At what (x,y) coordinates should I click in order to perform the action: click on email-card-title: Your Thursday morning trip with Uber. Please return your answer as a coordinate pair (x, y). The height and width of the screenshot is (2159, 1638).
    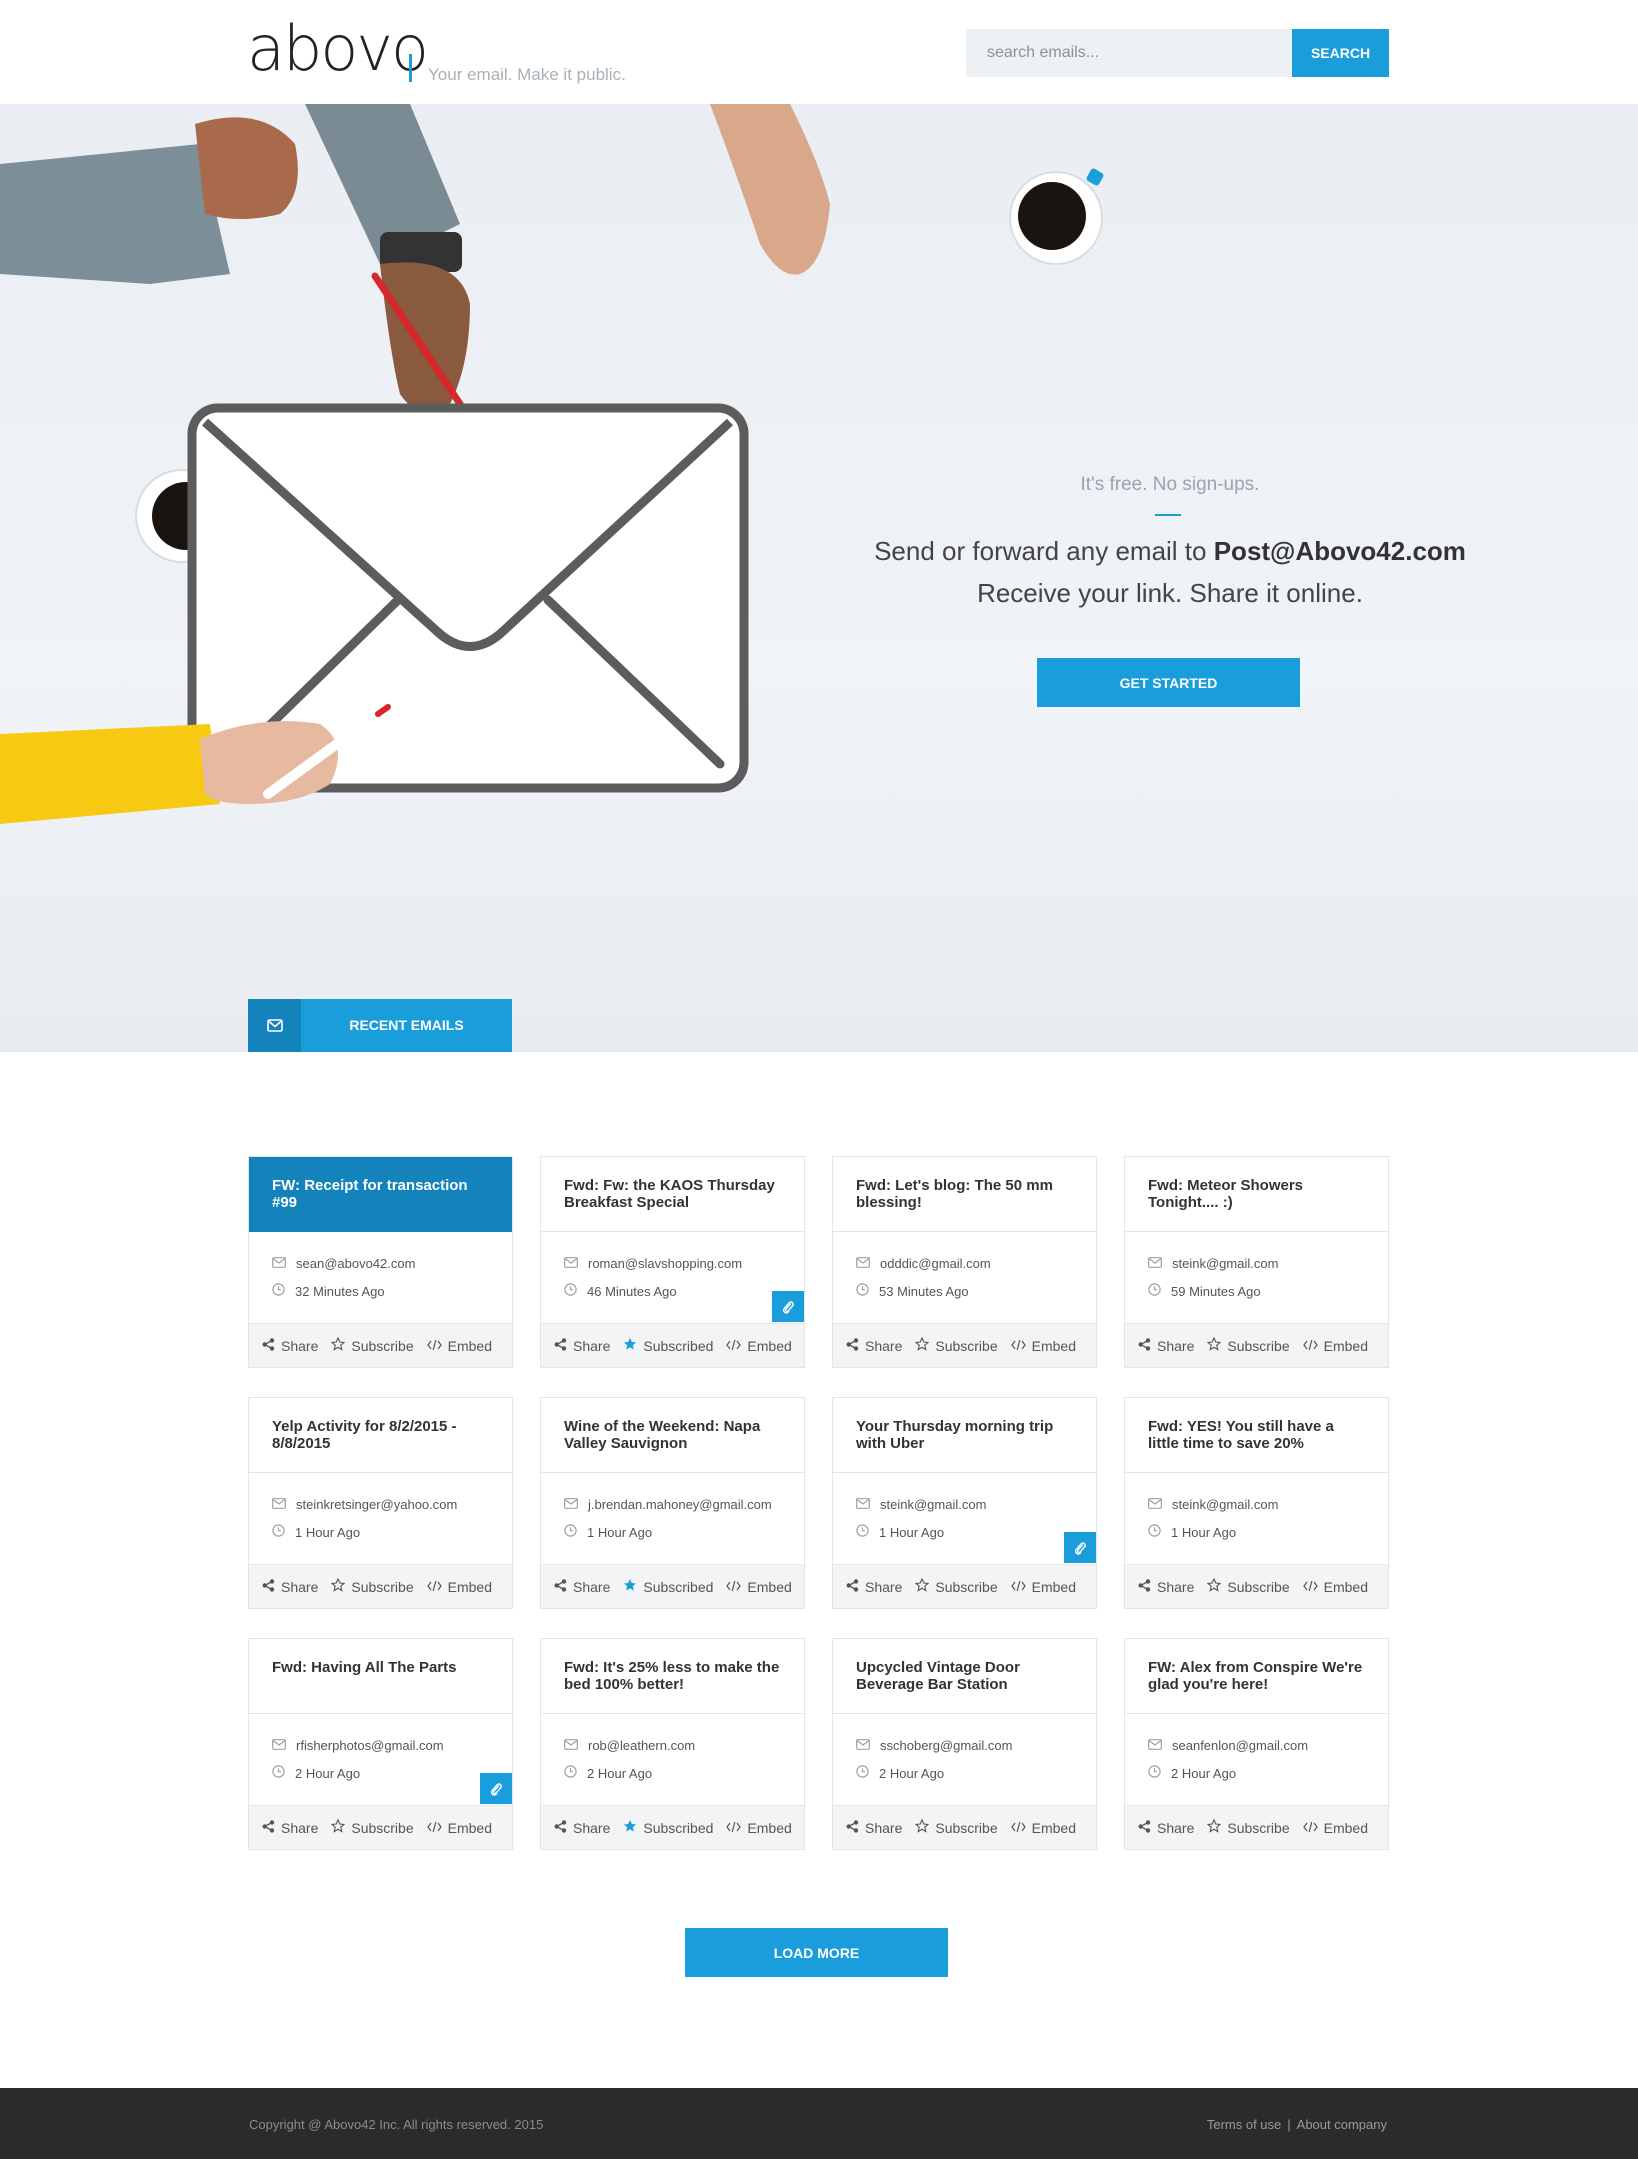
    Looking at the image, I should click on (964, 1435).